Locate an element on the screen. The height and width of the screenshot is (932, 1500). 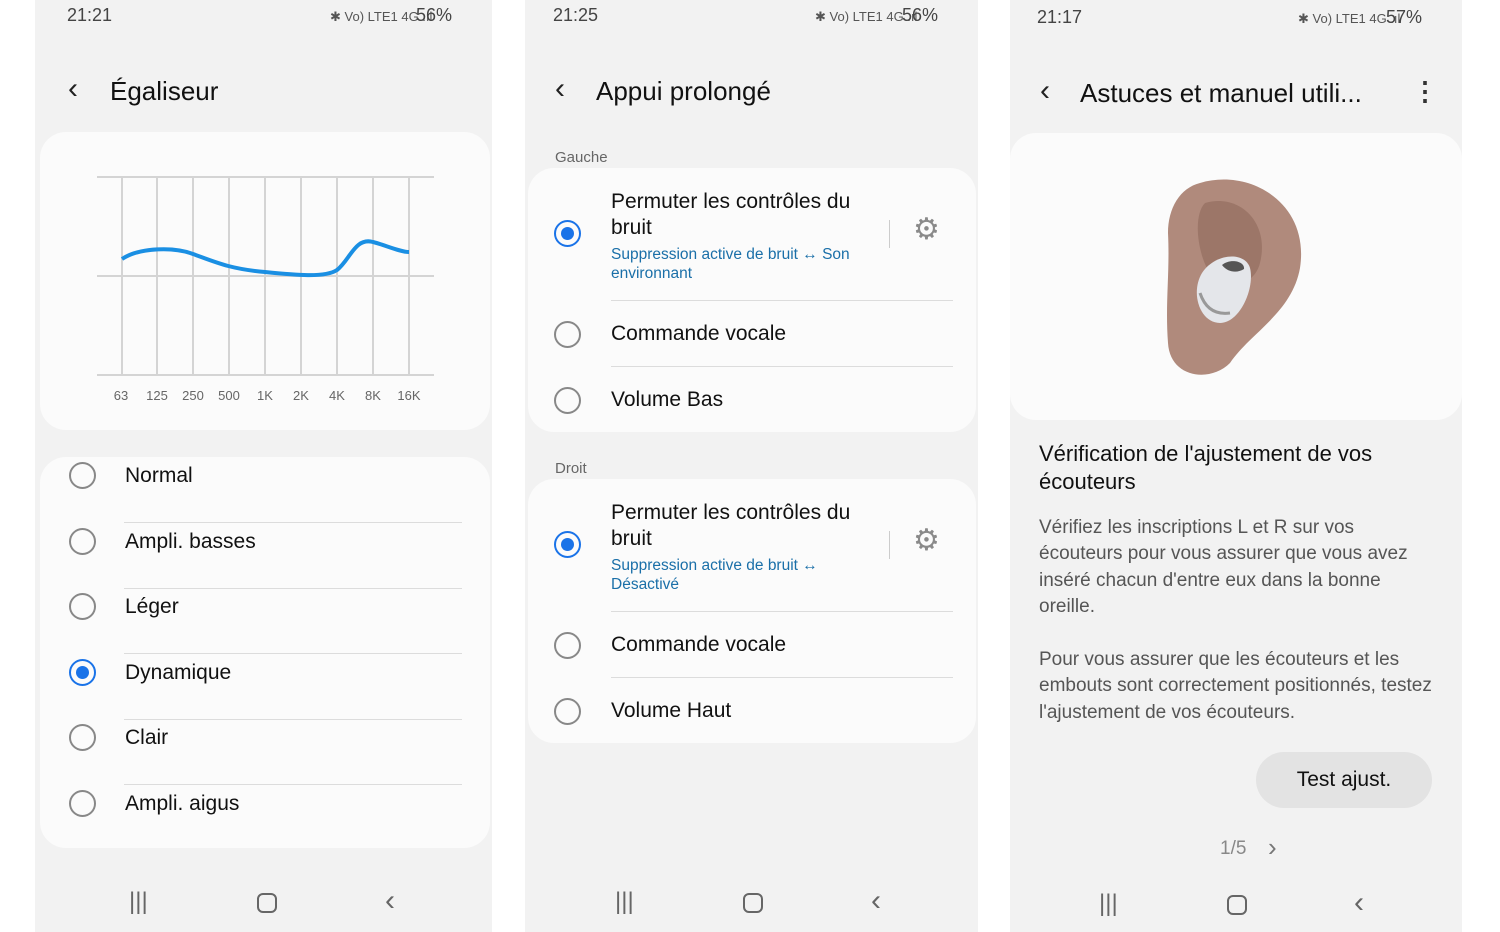
section-label: Gauche is located at coordinates (581, 157).